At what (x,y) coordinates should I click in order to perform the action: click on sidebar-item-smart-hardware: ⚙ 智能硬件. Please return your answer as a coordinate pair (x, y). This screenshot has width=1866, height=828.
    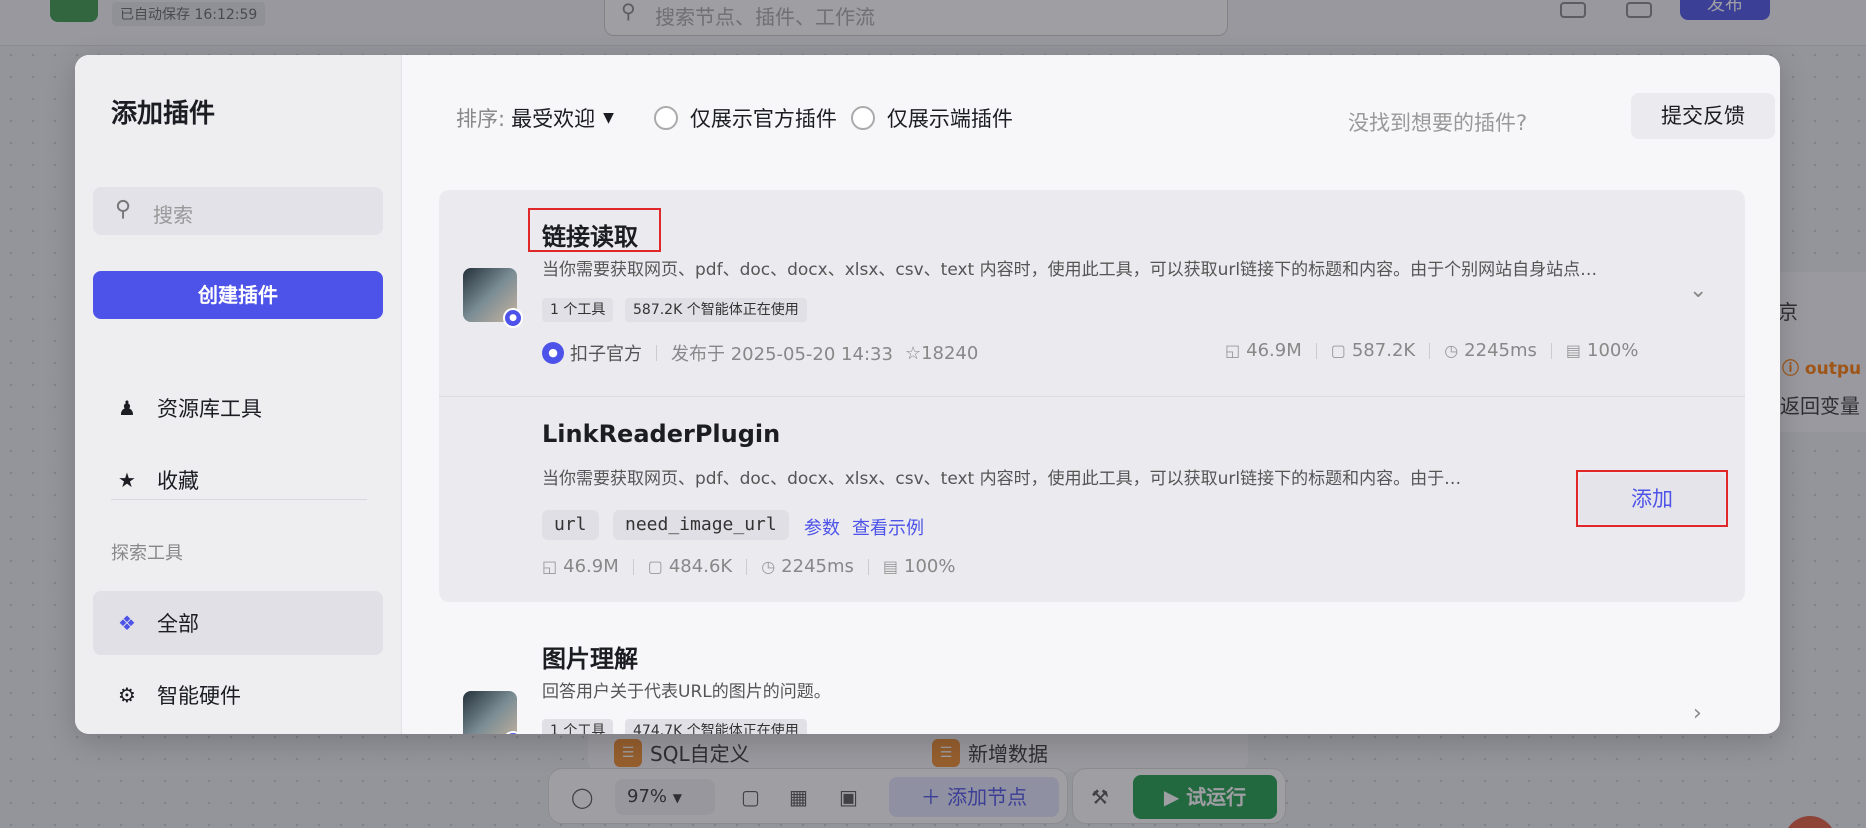
    Looking at the image, I should click on (238, 695).